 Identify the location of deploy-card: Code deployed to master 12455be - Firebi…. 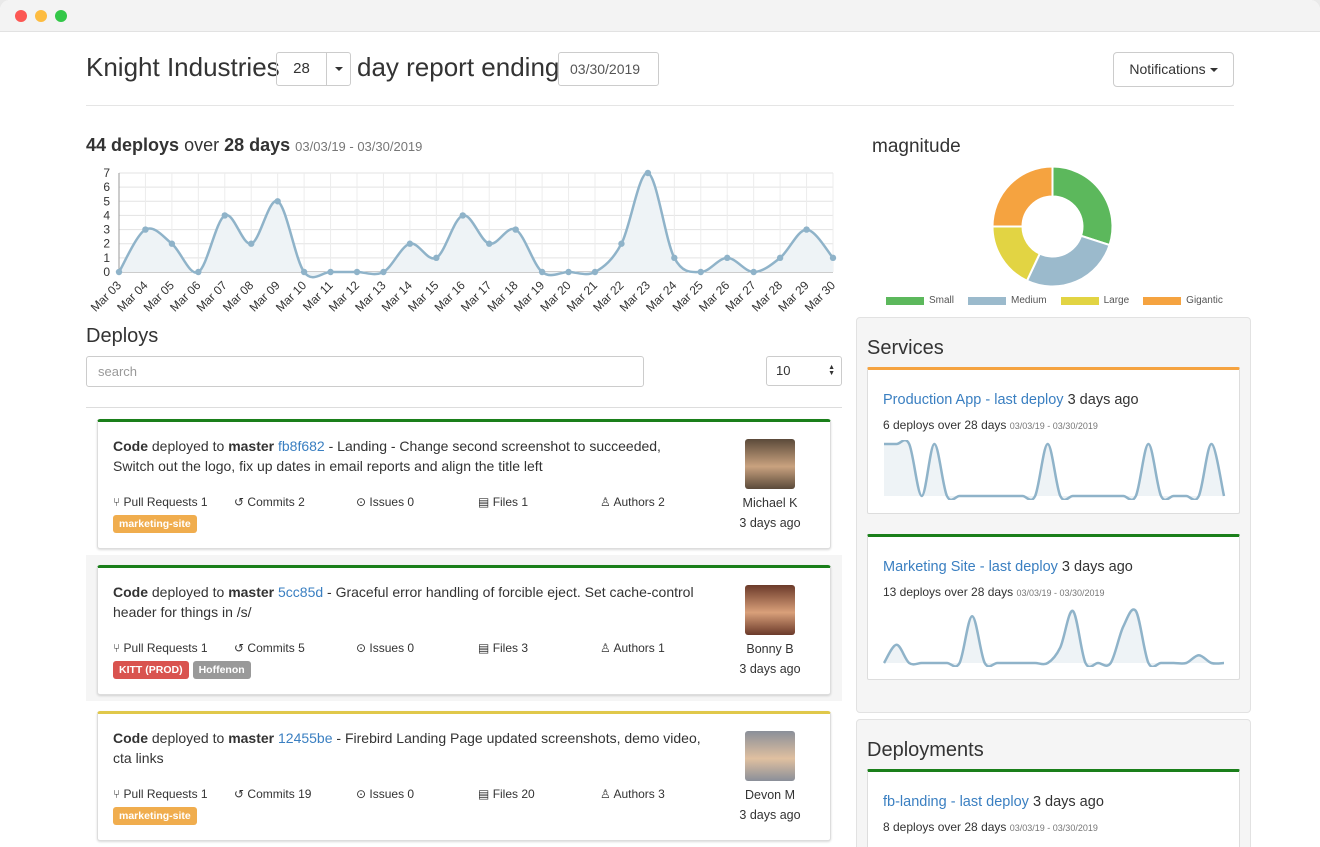
(464, 776).